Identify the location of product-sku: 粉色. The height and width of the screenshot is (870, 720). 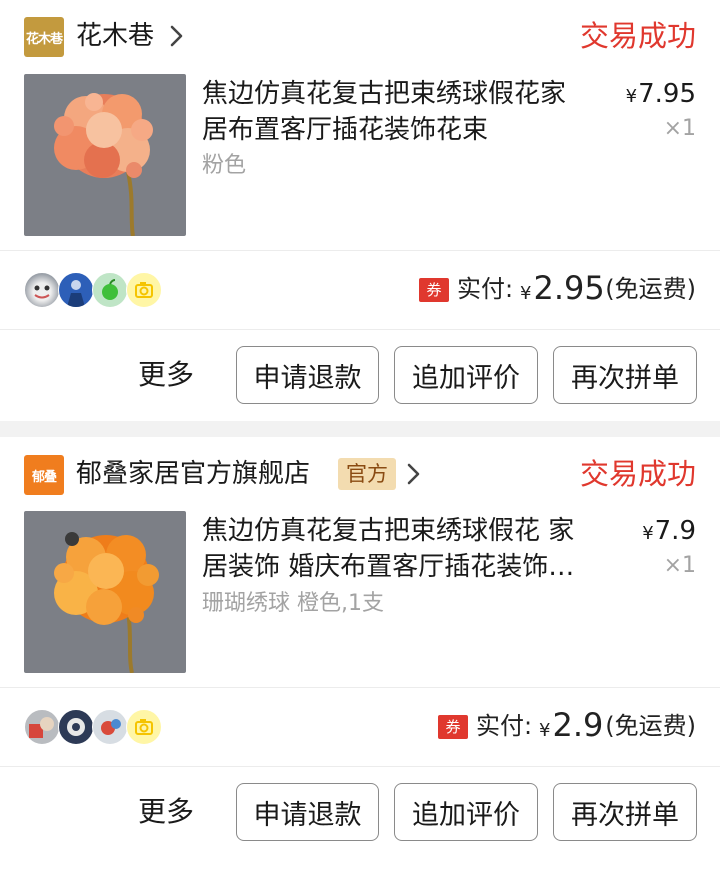
(224, 165).